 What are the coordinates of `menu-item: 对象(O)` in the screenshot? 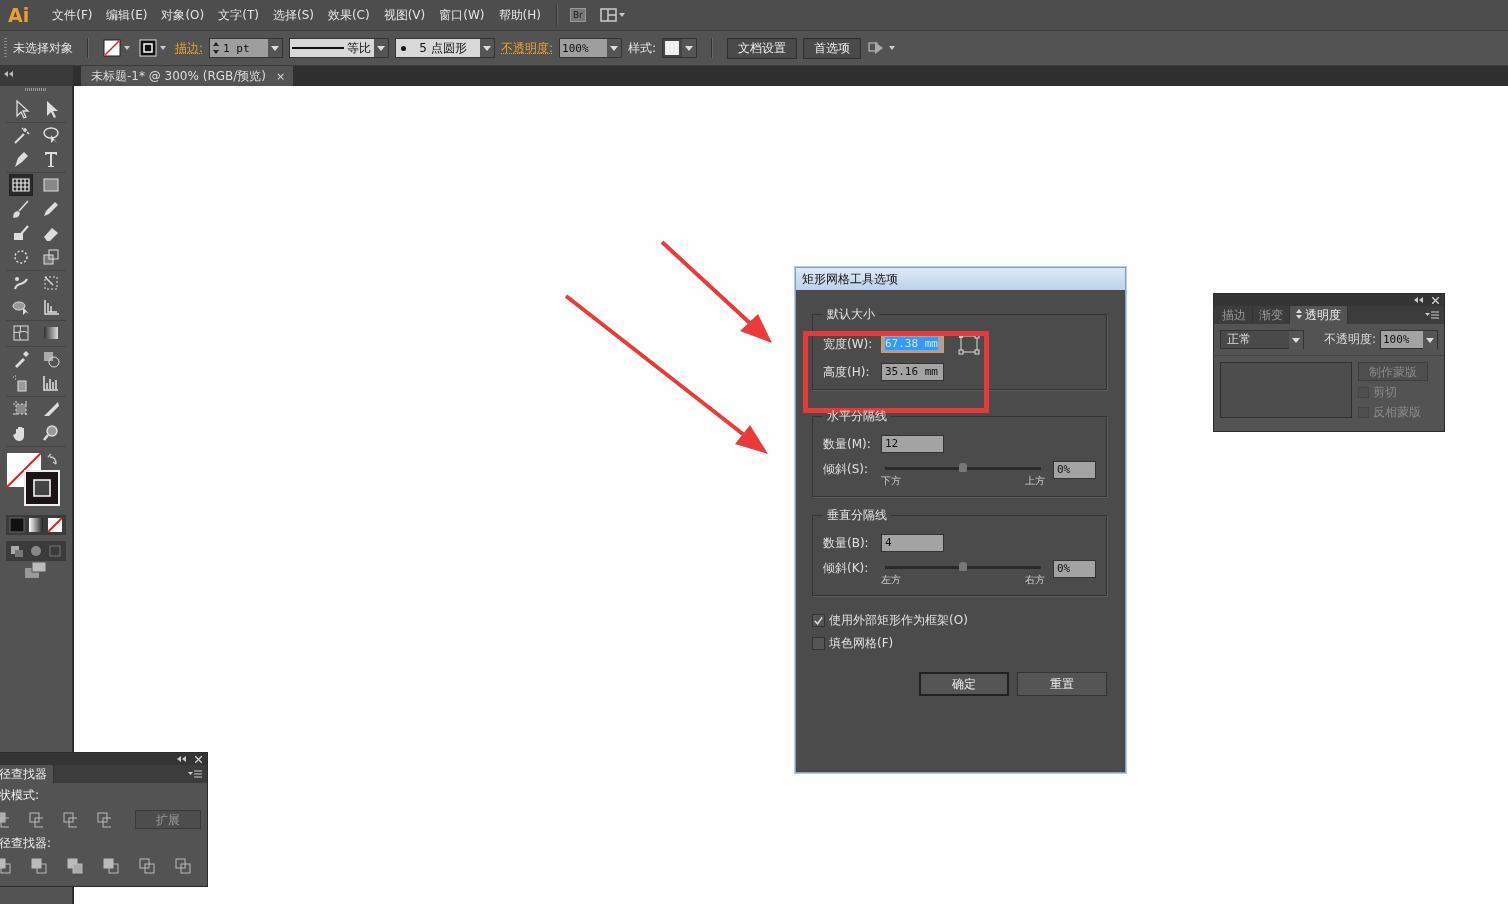 It's located at (183, 15).